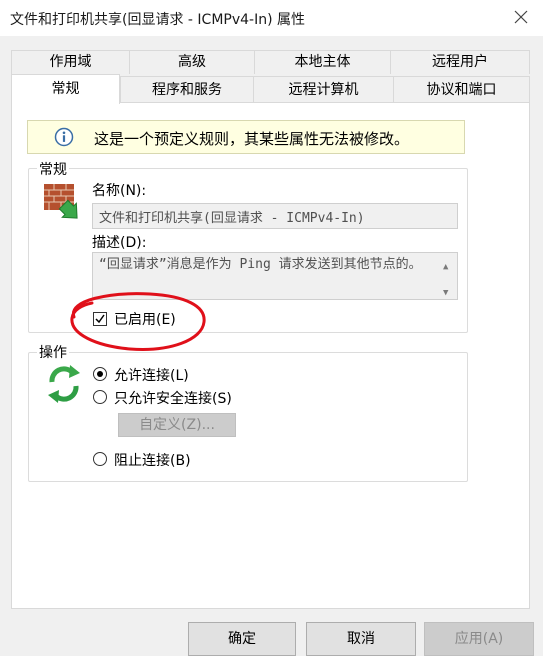 The image size is (543, 656). I want to click on allow-action-icon, so click(64, 384).